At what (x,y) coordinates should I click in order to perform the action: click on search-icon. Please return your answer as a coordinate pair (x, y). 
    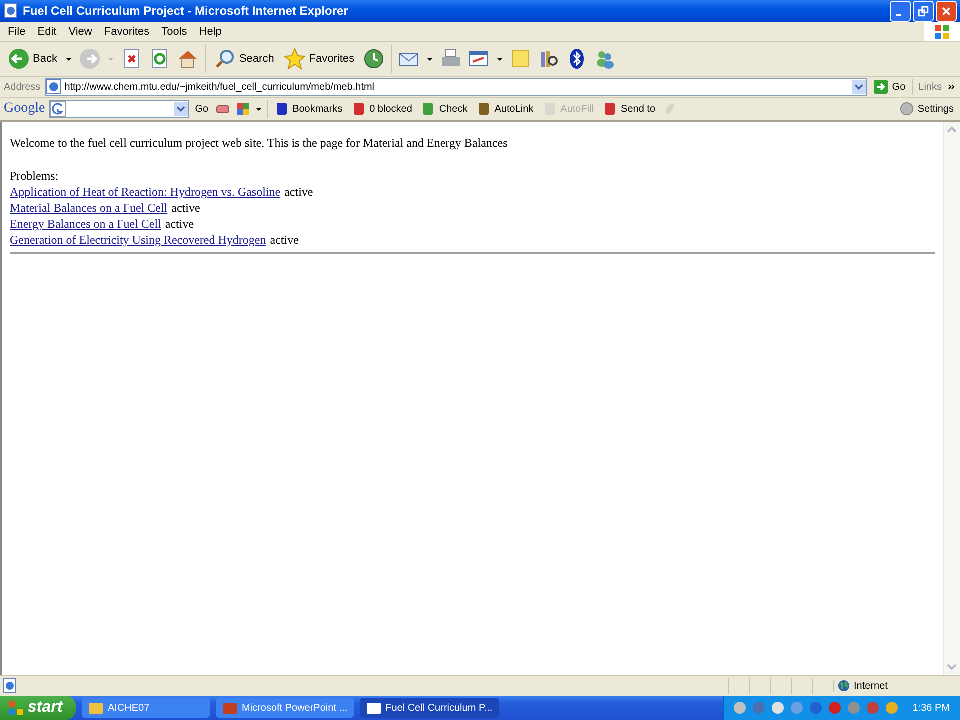
    Looking at the image, I should click on (225, 59).